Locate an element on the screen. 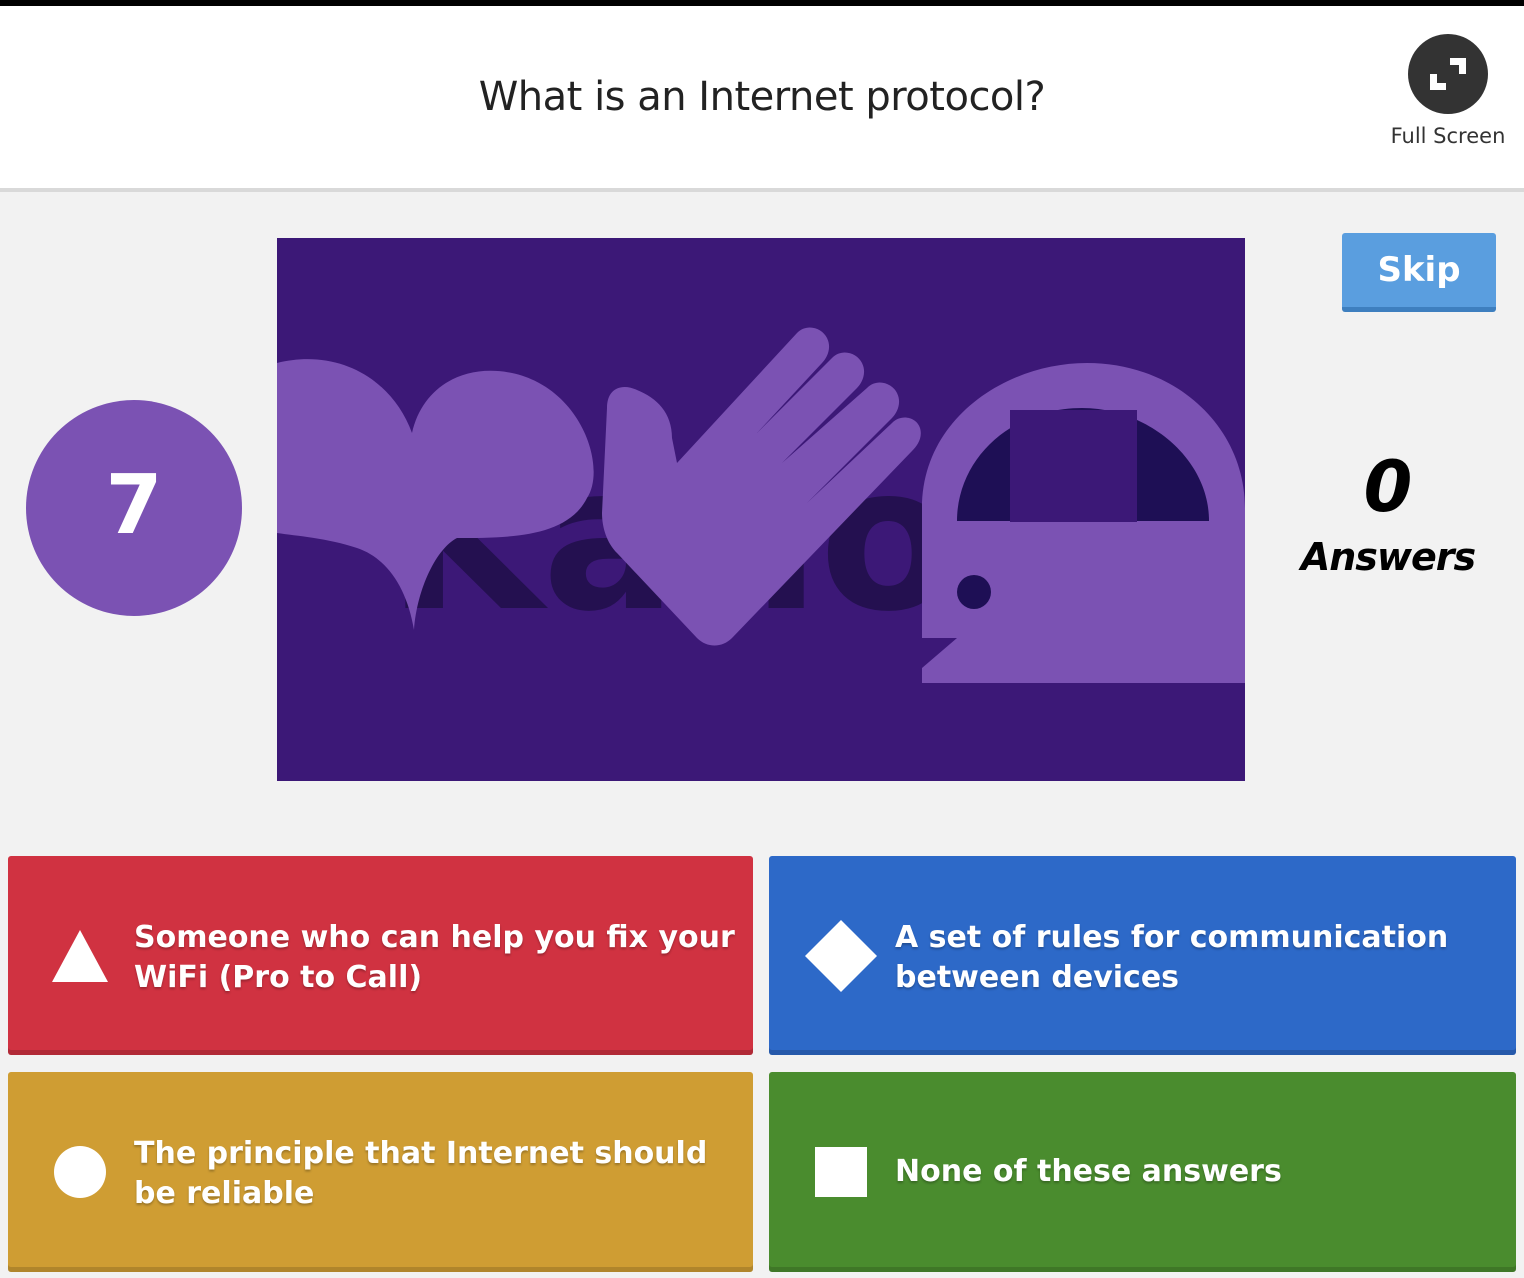 The image size is (1524, 1278). timer-value: 7 is located at coordinates (134, 505).